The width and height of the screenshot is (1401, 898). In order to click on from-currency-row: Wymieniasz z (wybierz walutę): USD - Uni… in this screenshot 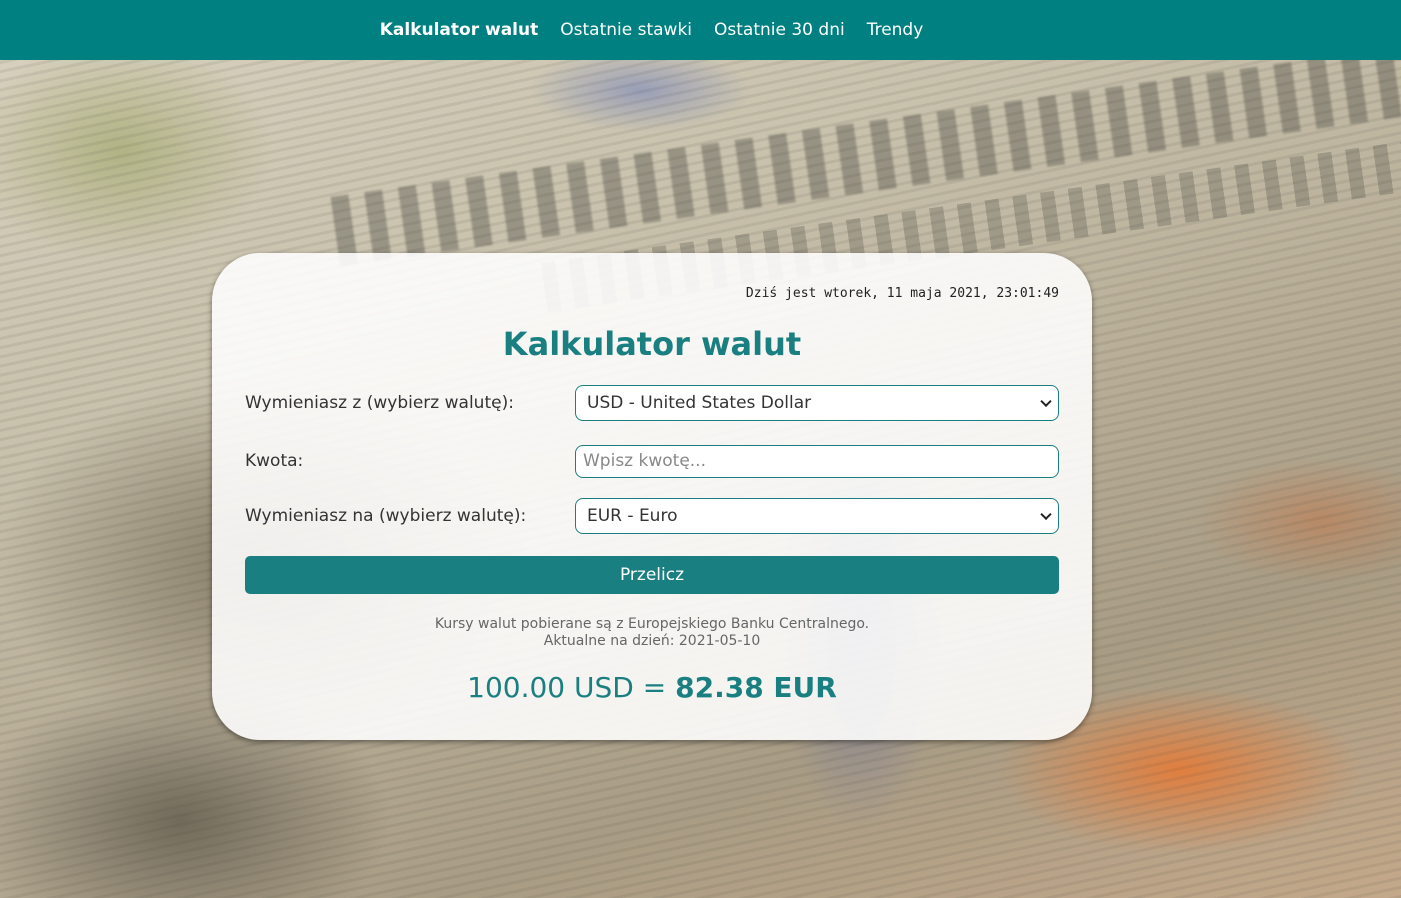, I will do `click(652, 403)`.